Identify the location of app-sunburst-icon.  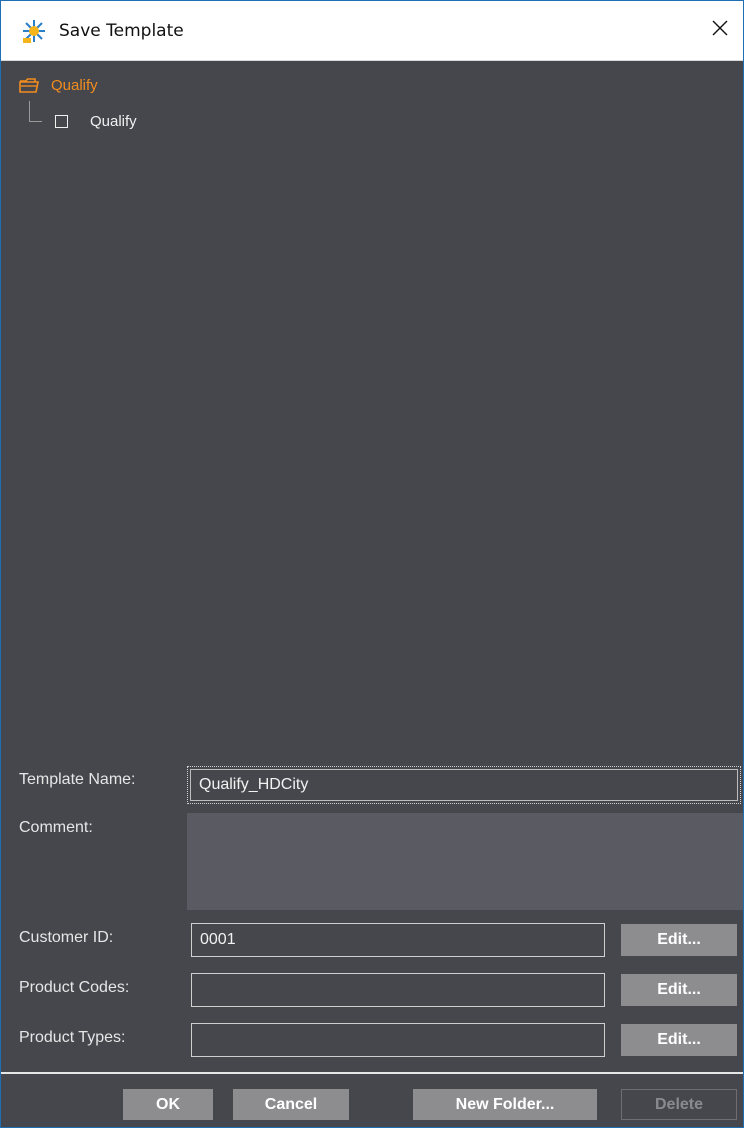
(34, 31).